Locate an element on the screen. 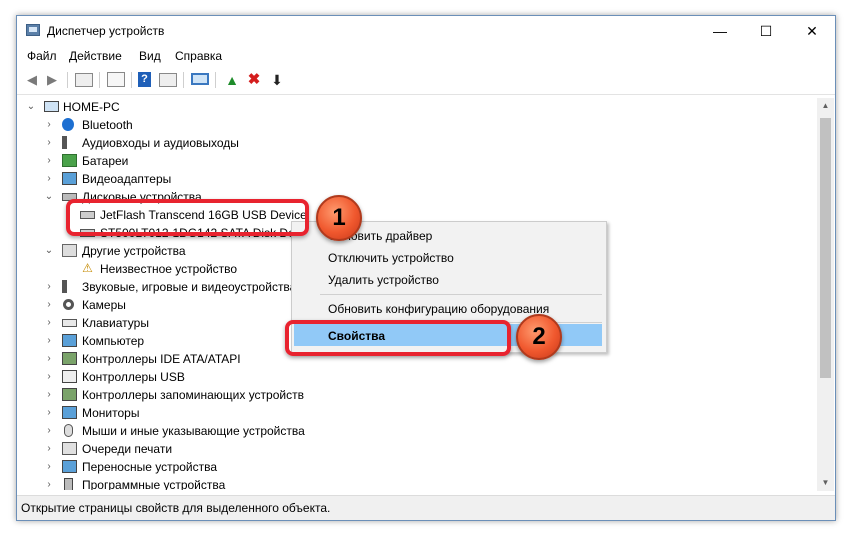  back-icon: ◀ is located at coordinates (32, 80).